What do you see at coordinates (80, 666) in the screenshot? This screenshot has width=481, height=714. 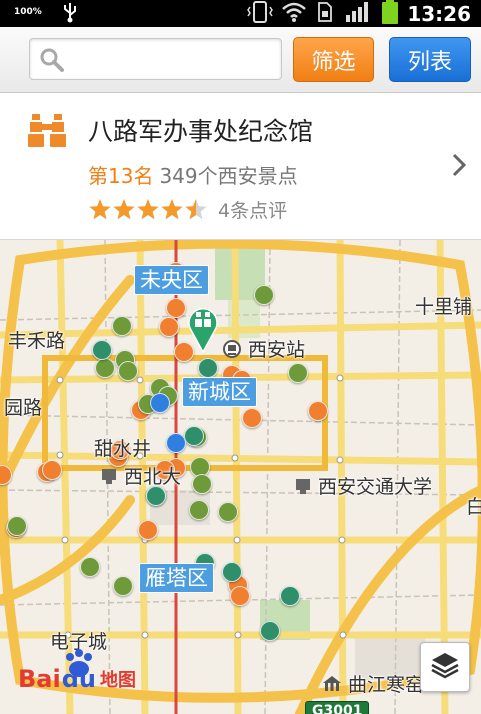 I see `paw-icon` at bounding box center [80, 666].